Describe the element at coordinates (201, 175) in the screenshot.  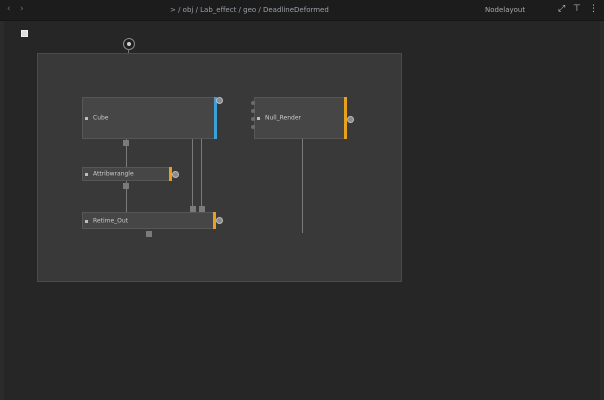
I see `wire-cube-to-retime-b` at that location.